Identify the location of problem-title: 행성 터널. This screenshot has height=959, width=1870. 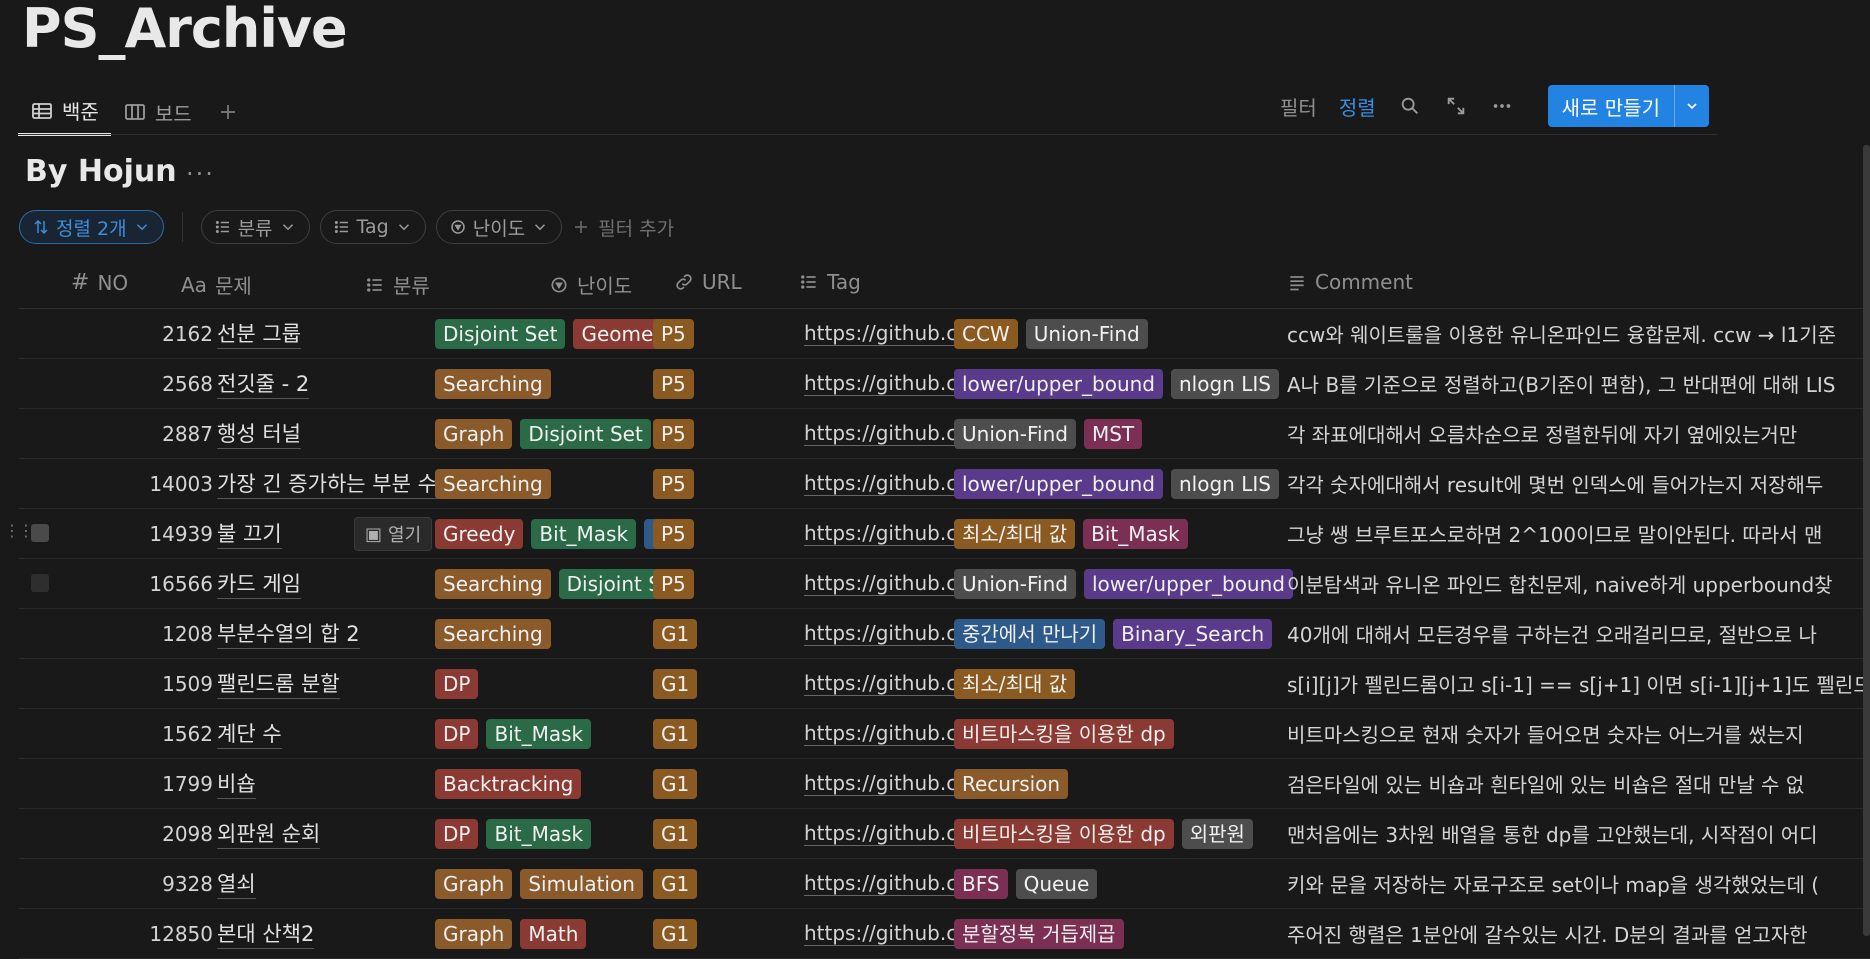
(259, 433).